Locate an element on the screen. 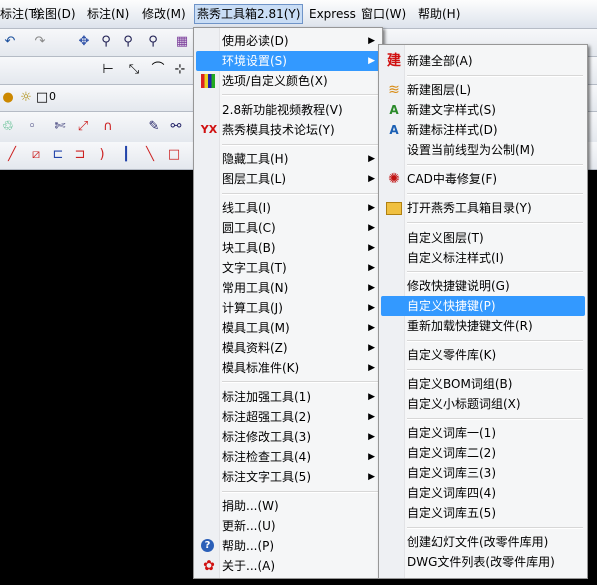  extend-icon: ⤢ is located at coordinates (83, 127).